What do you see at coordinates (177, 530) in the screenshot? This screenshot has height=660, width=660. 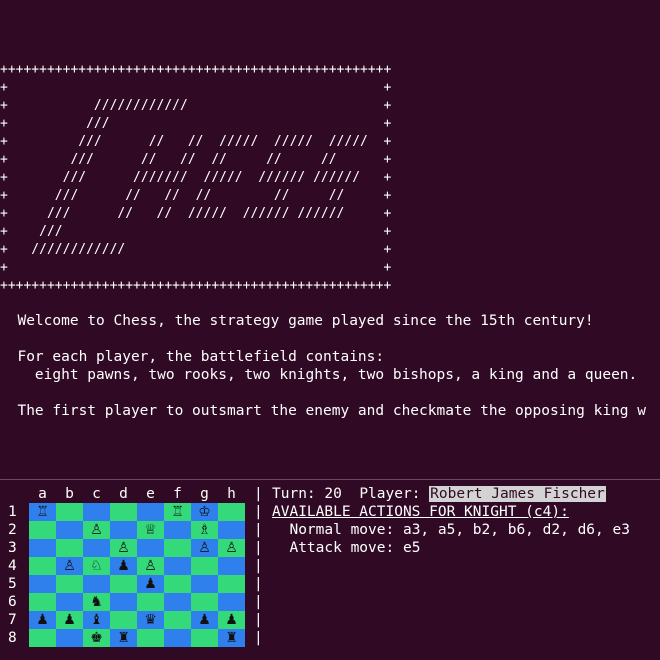 I see `square-f2` at bounding box center [177, 530].